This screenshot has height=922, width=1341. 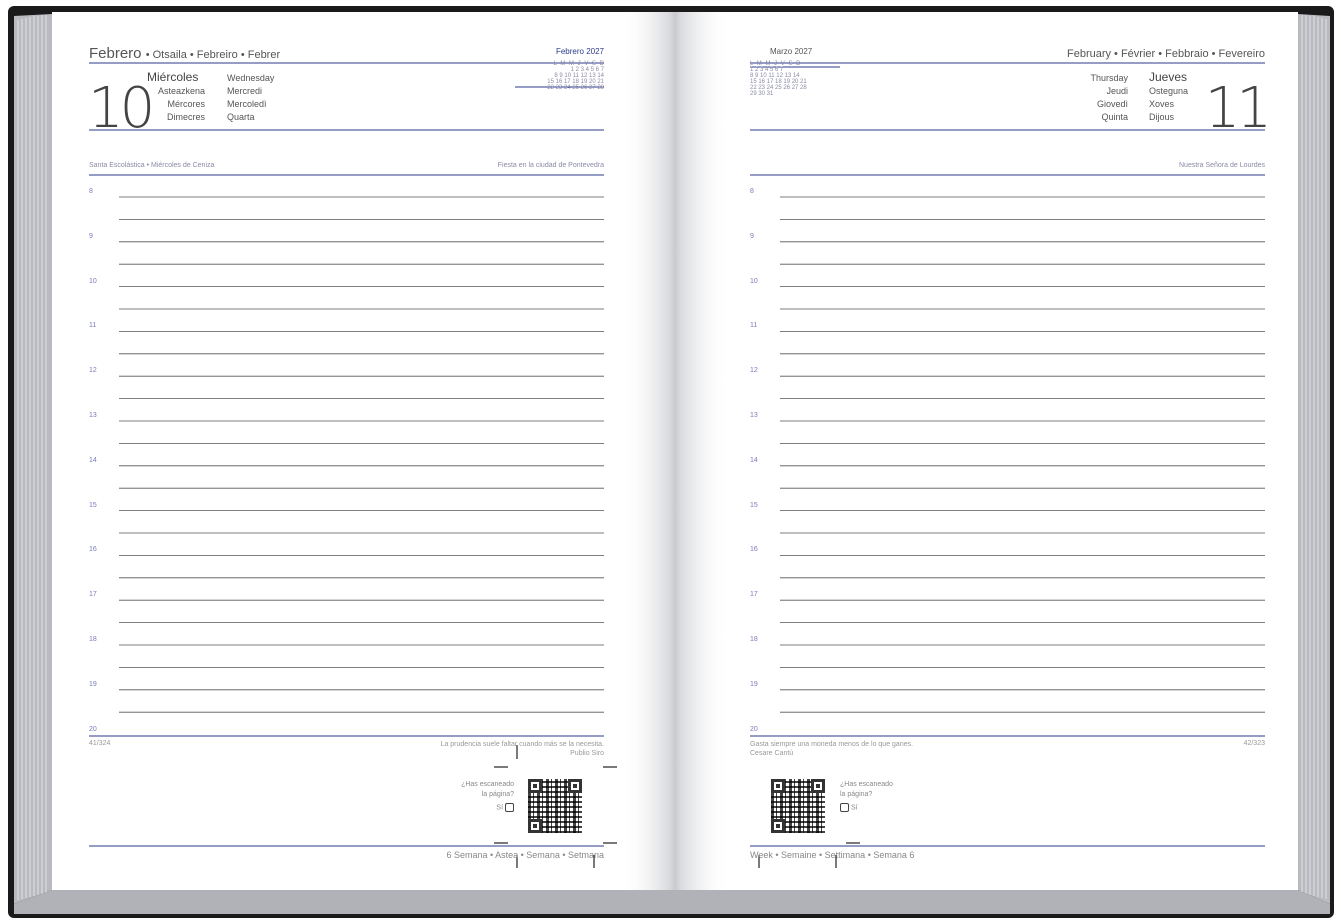 What do you see at coordinates (1114, 117) in the screenshot?
I see `lang-line: Quinta` at bounding box center [1114, 117].